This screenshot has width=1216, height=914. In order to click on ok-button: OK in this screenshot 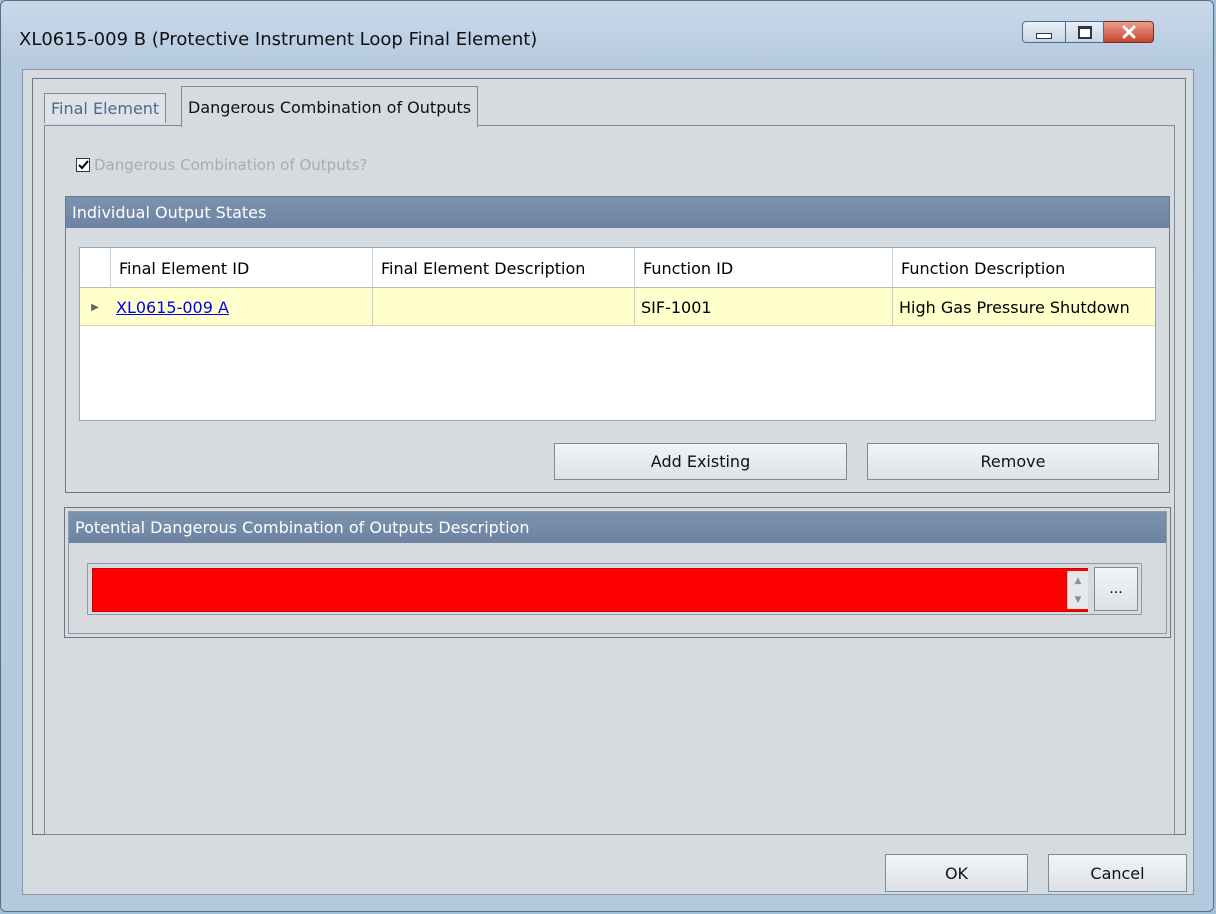, I will do `click(956, 873)`.